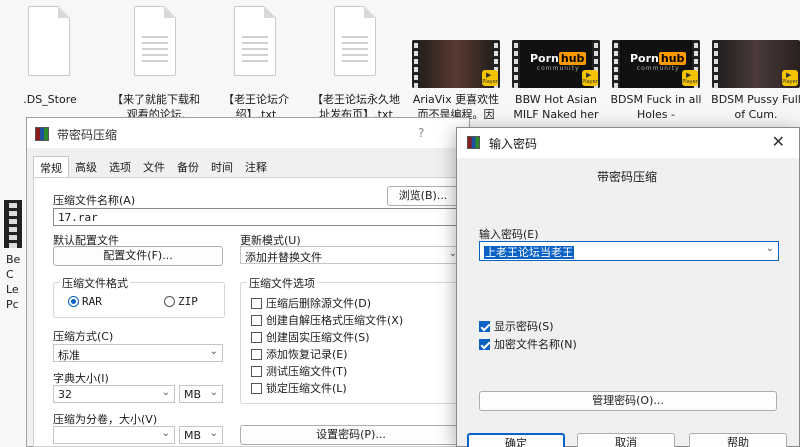 The width and height of the screenshot is (800, 447). Describe the element at coordinates (258, 217) in the screenshot. I see `archive-name-input: 17.rar` at that location.